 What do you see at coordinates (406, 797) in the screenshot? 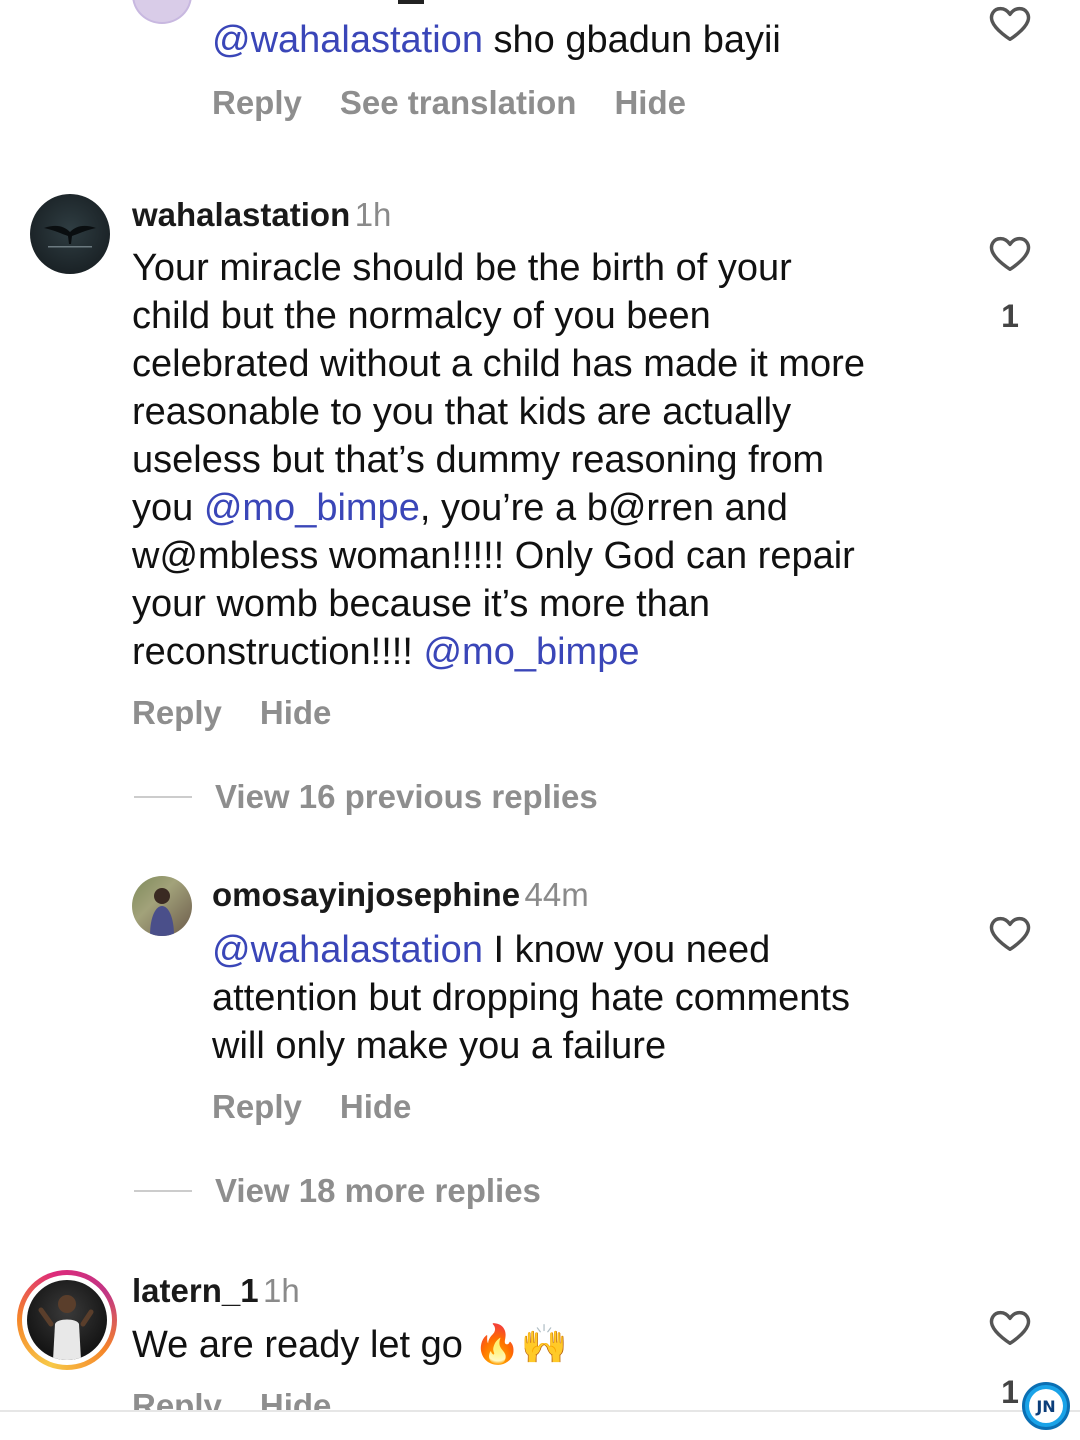
I see `view-previous-replies-button: View 16 previous replies` at bounding box center [406, 797].